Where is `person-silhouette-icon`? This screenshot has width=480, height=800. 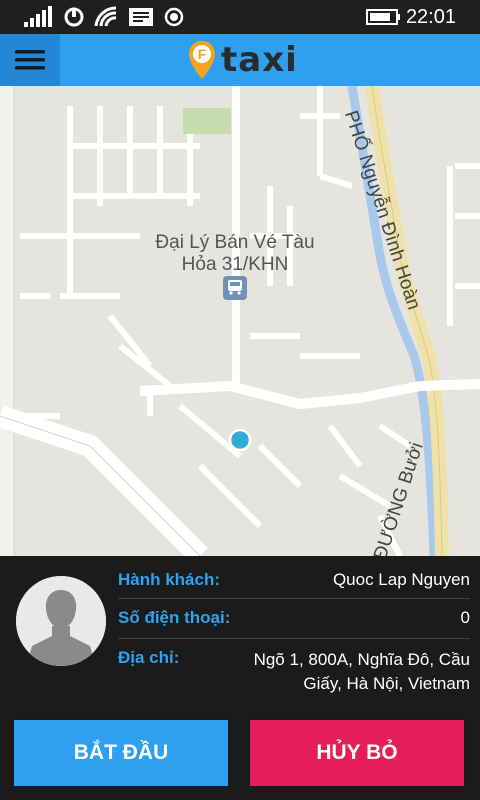 person-silhouette-icon is located at coordinates (61, 621).